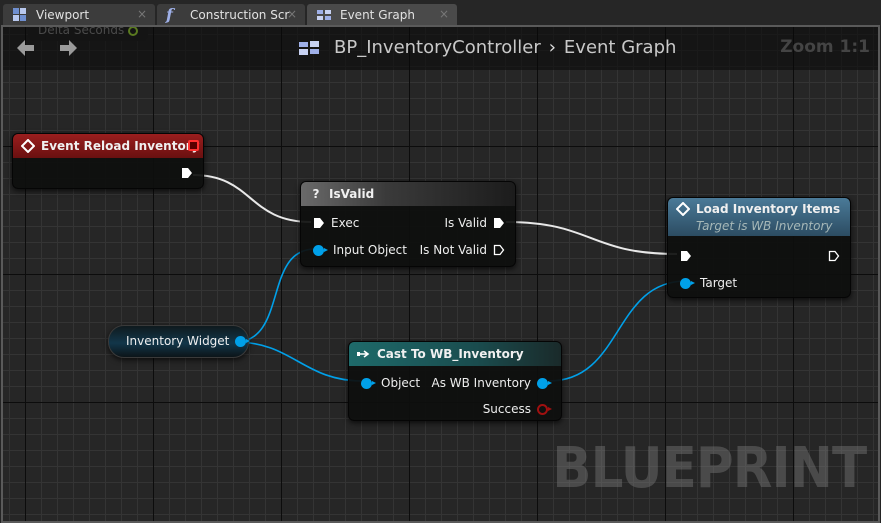 The height and width of the screenshot is (523, 881). I want to click on event-graph-icon, so click(324, 15).